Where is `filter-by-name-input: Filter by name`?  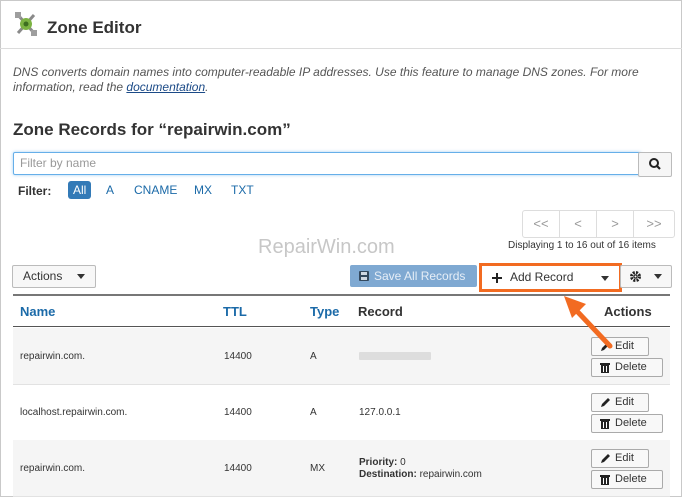 filter-by-name-input: Filter by name is located at coordinates (327, 163).